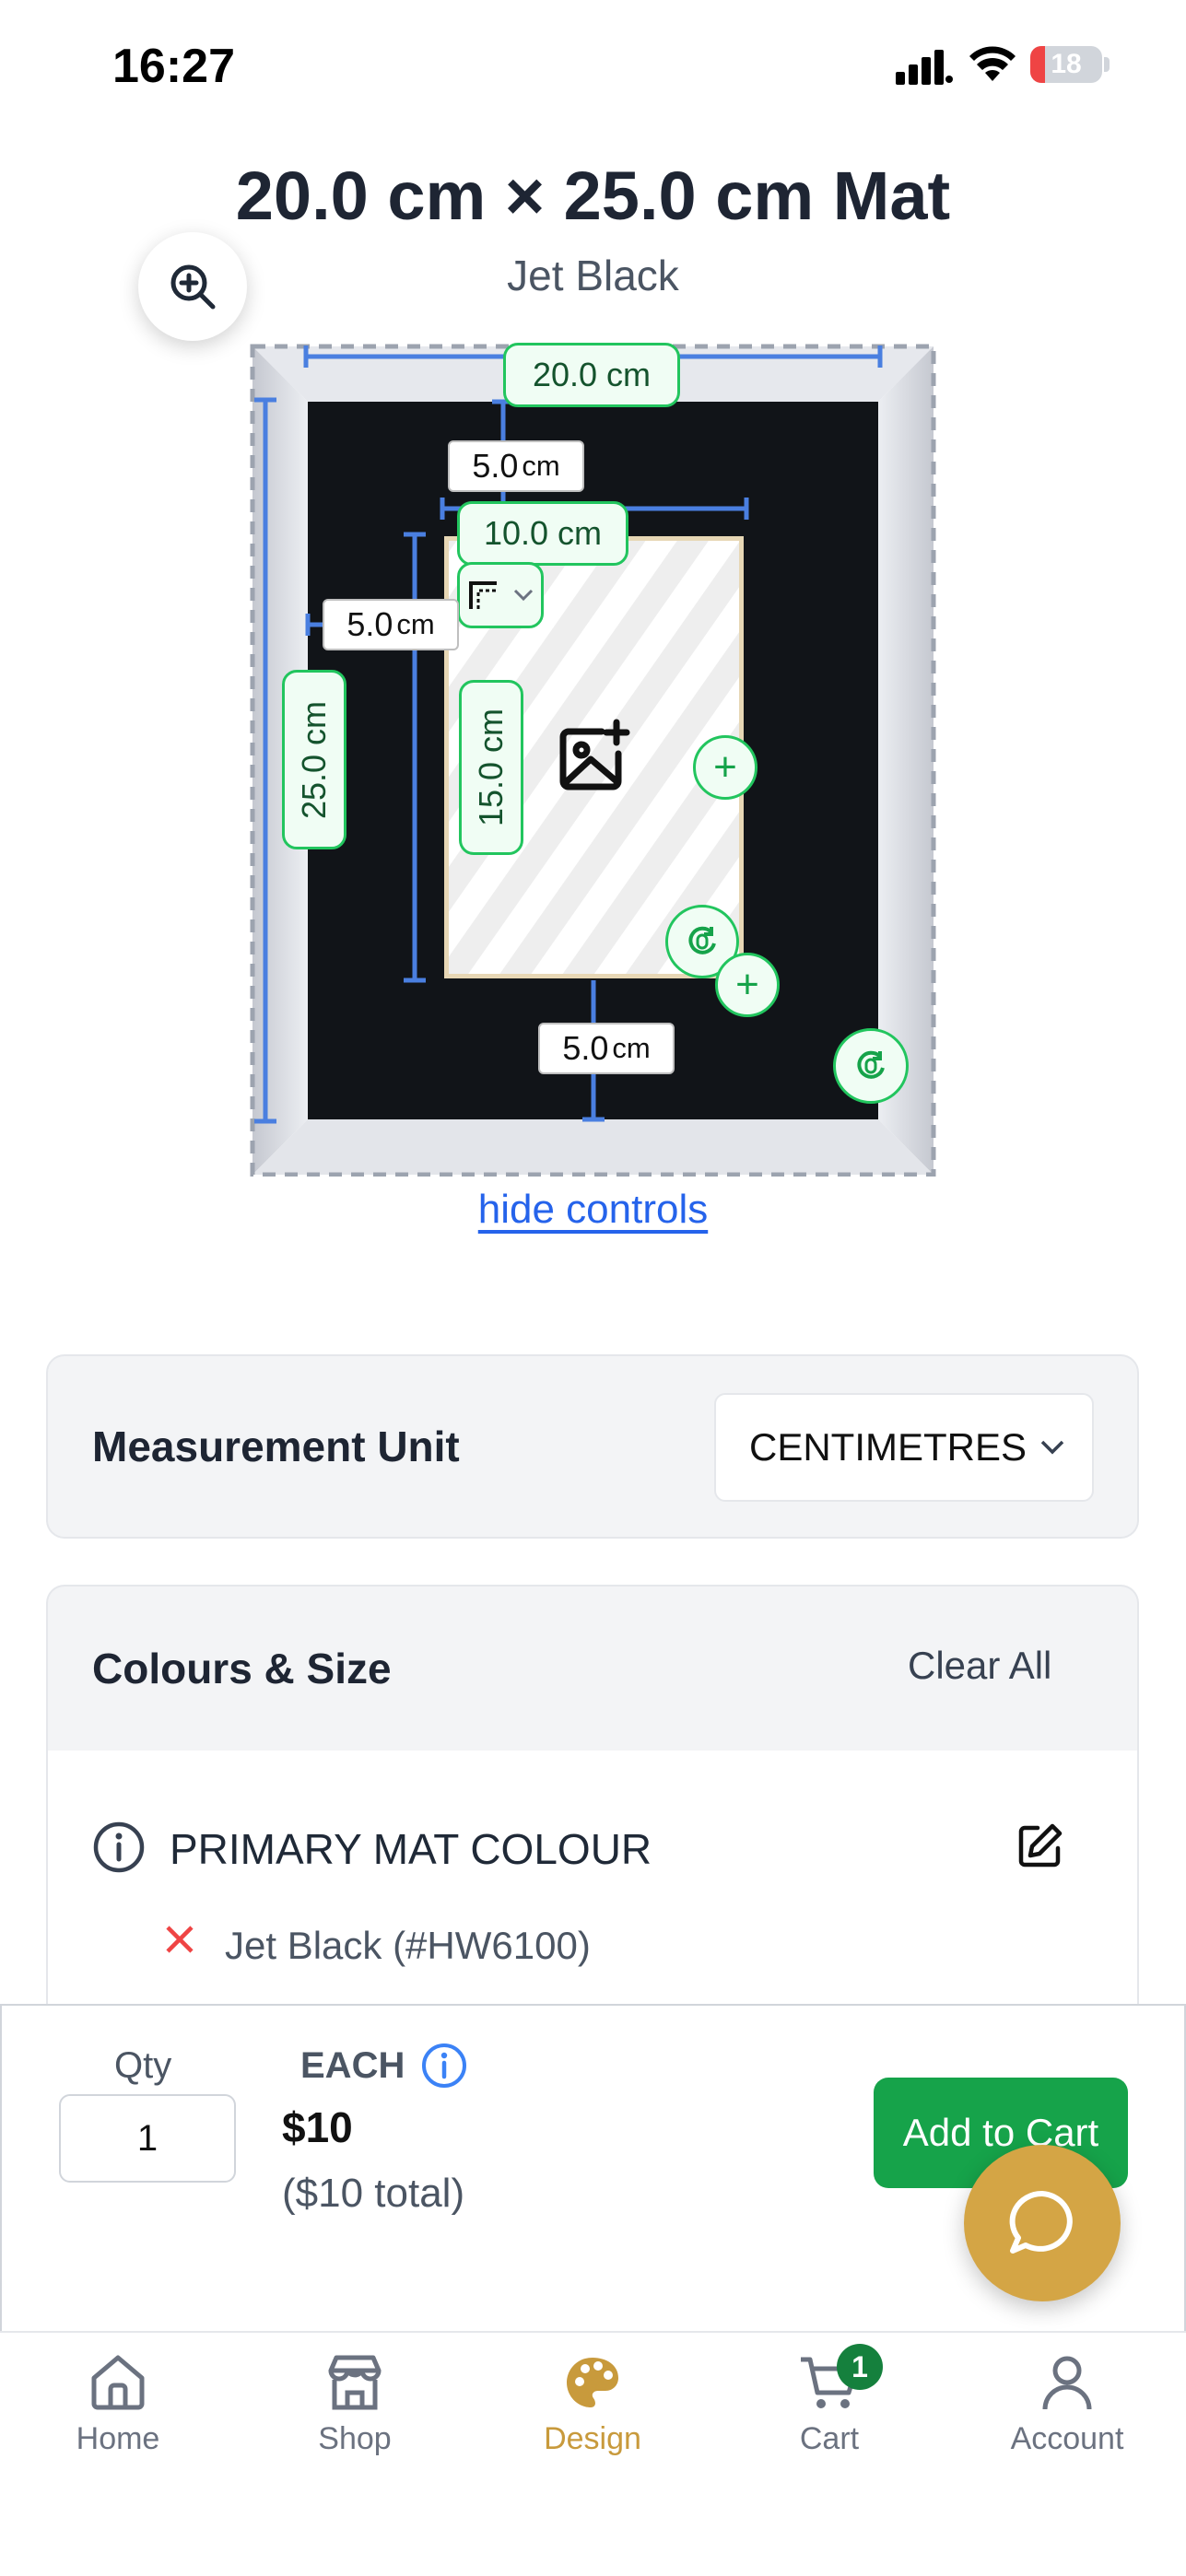  I want to click on price-info-icon, so click(444, 2068).